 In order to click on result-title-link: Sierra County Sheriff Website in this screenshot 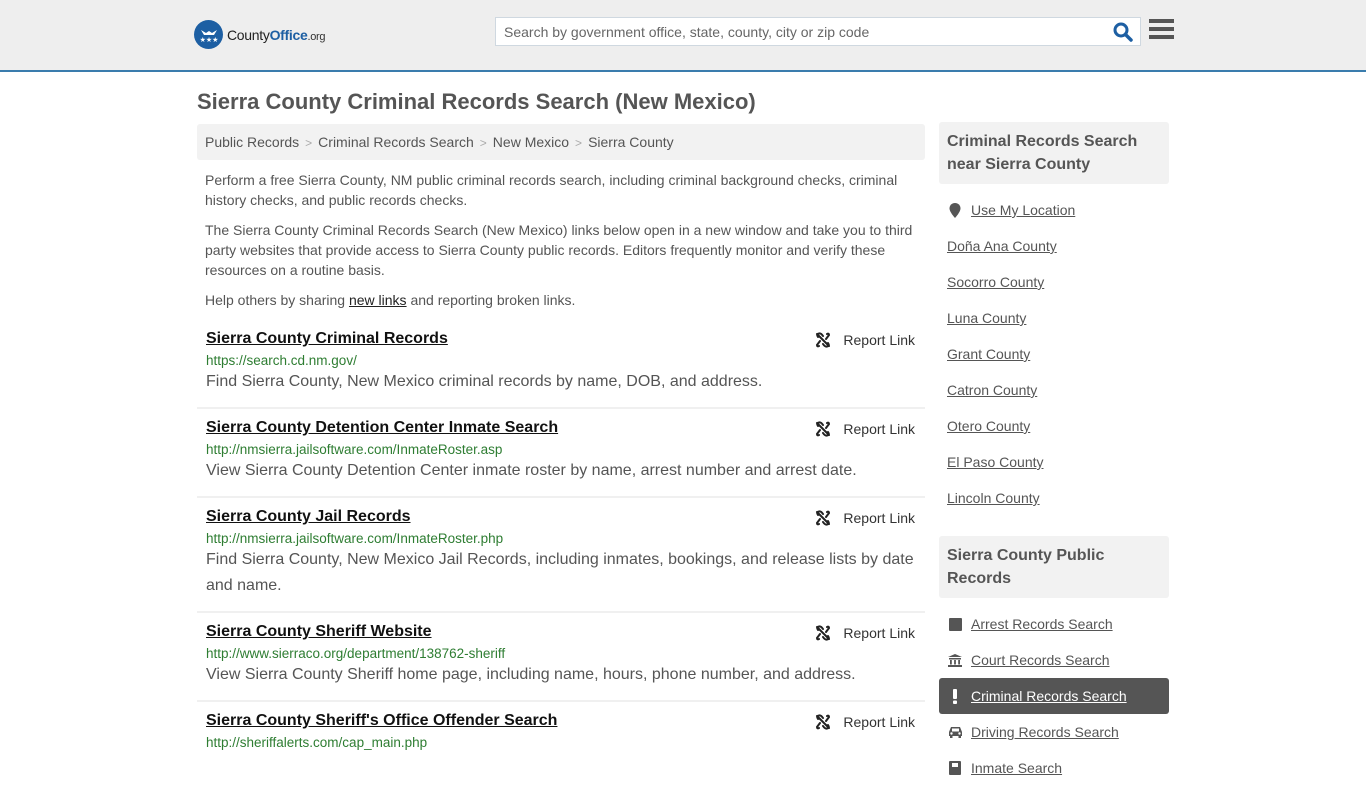, I will do `click(319, 632)`.